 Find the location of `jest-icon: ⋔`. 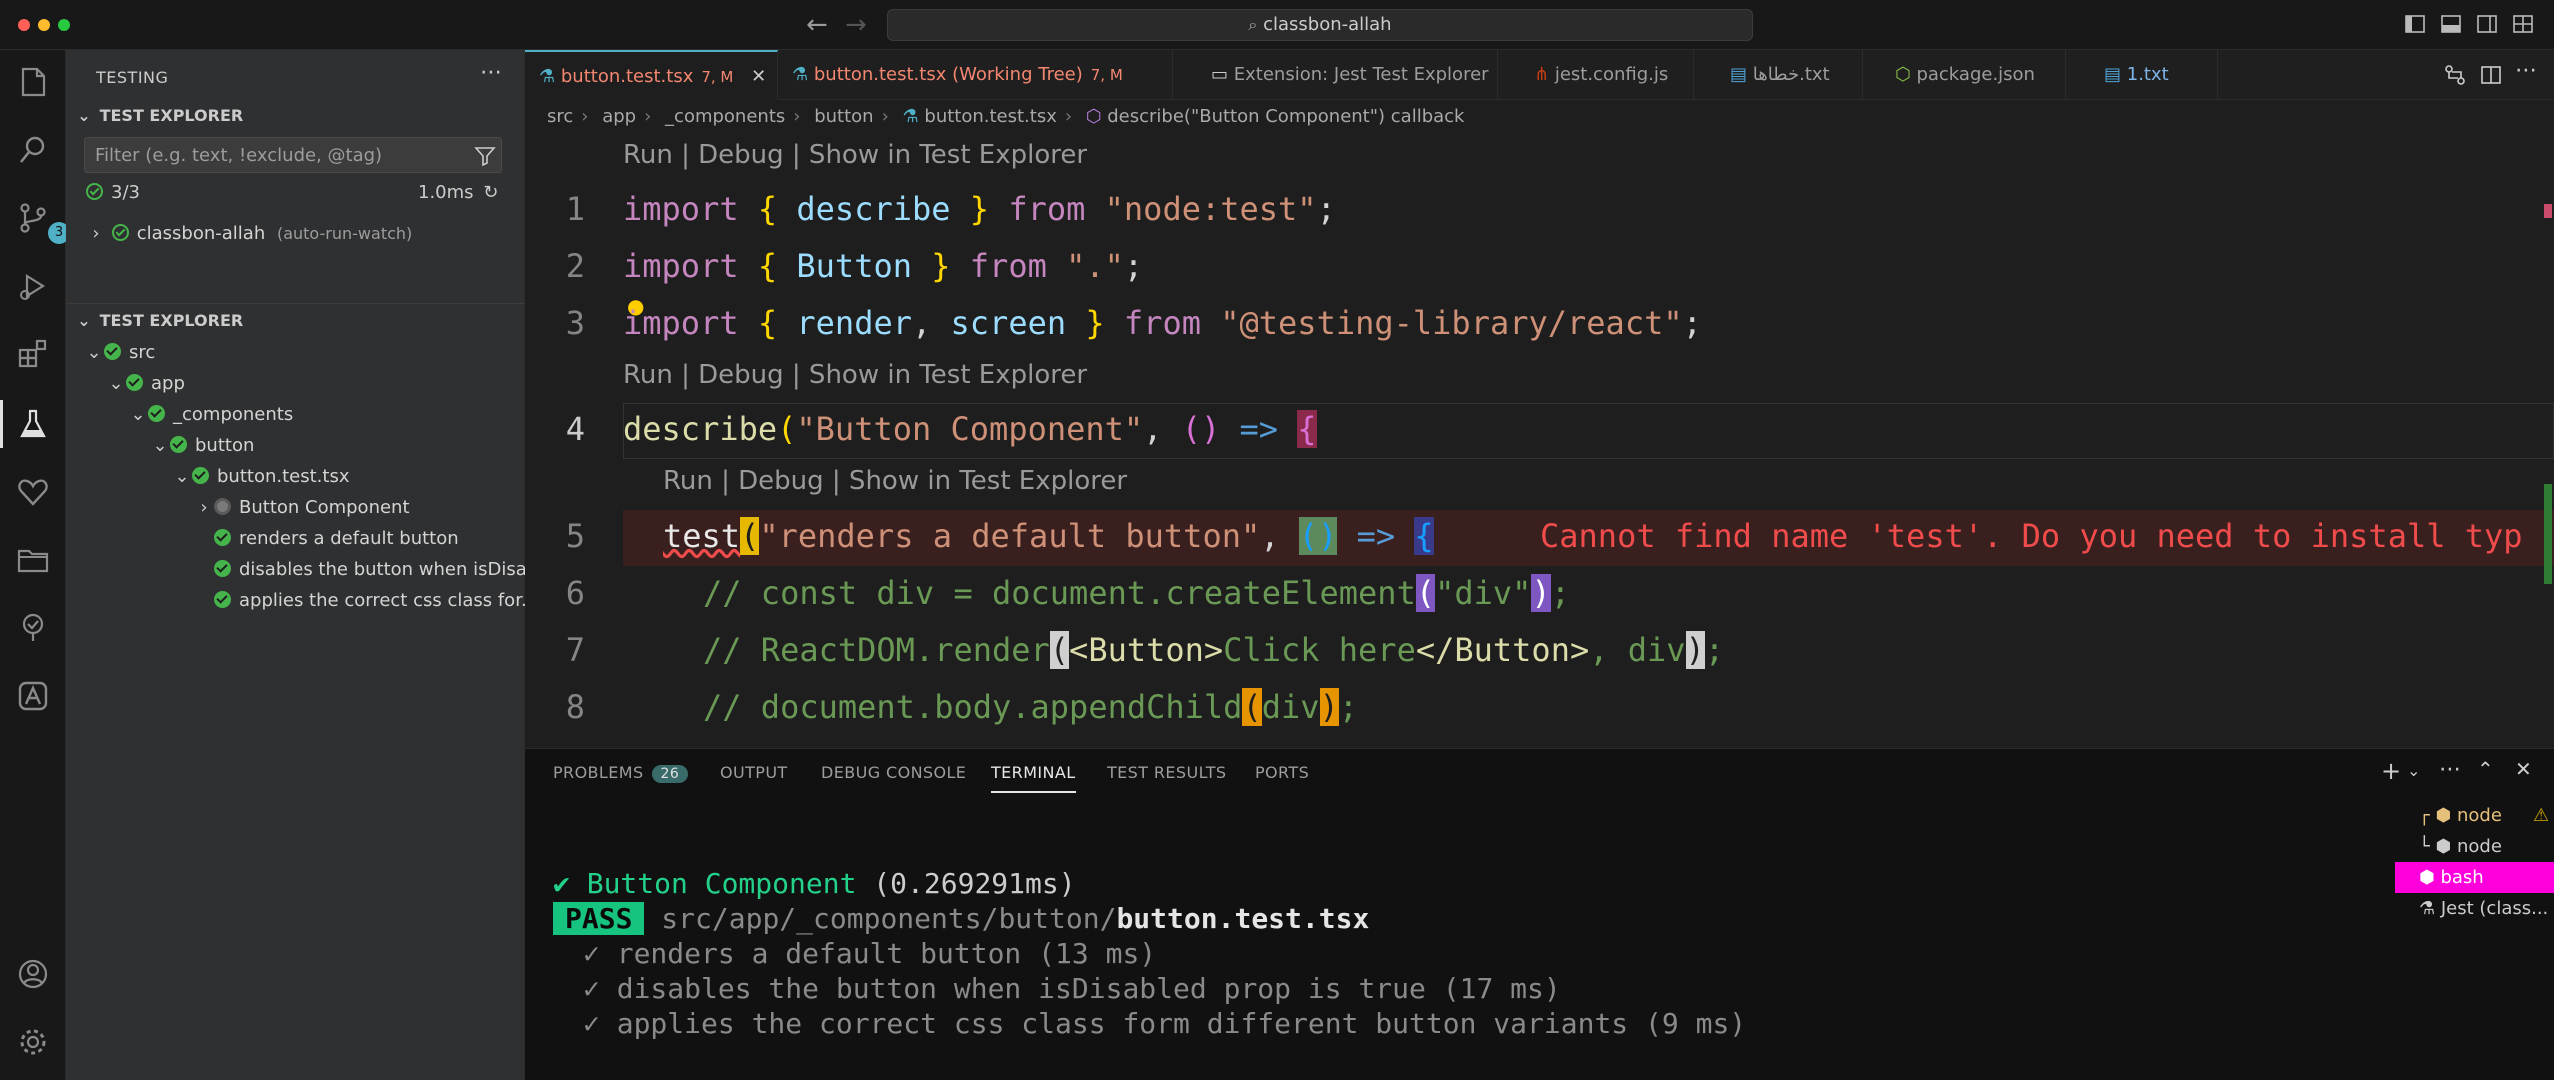

jest-icon: ⋔ is located at coordinates (1542, 74).